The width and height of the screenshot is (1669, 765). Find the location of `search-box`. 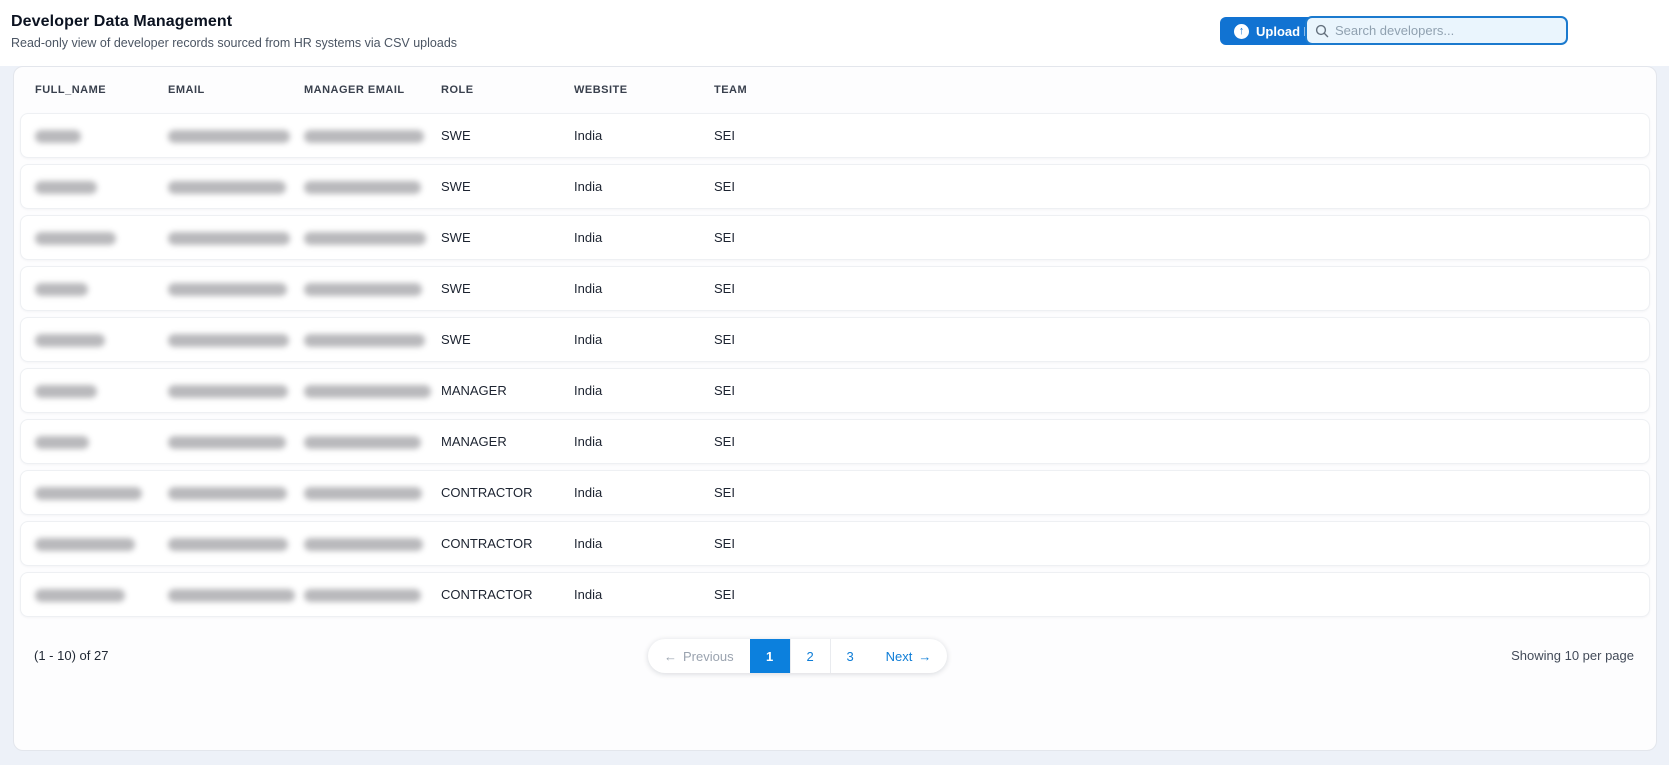

search-box is located at coordinates (1436, 30).